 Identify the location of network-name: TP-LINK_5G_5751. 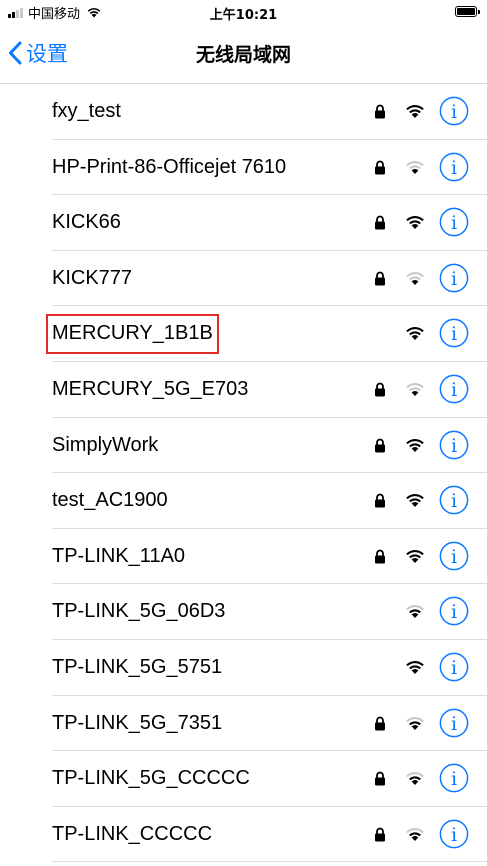
(137, 666).